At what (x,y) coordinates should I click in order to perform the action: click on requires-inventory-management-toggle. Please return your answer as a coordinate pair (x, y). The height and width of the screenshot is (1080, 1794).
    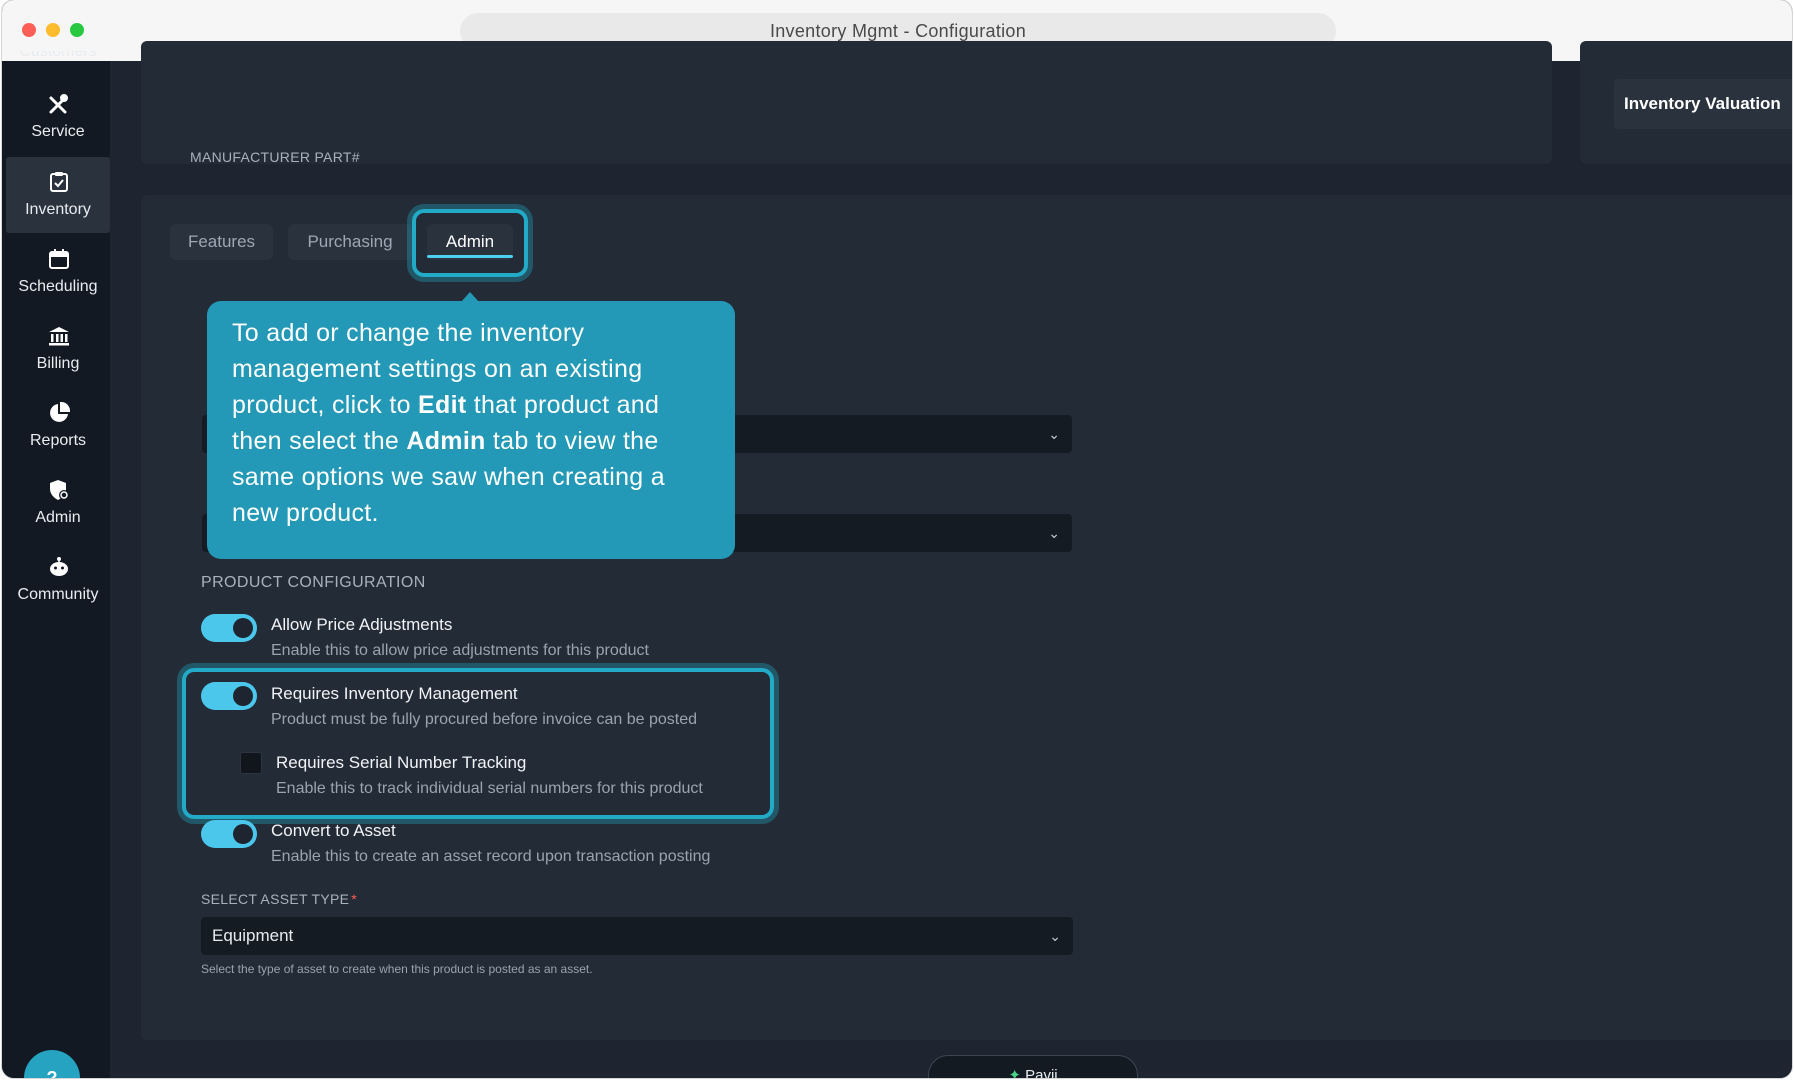
    Looking at the image, I should click on (229, 696).